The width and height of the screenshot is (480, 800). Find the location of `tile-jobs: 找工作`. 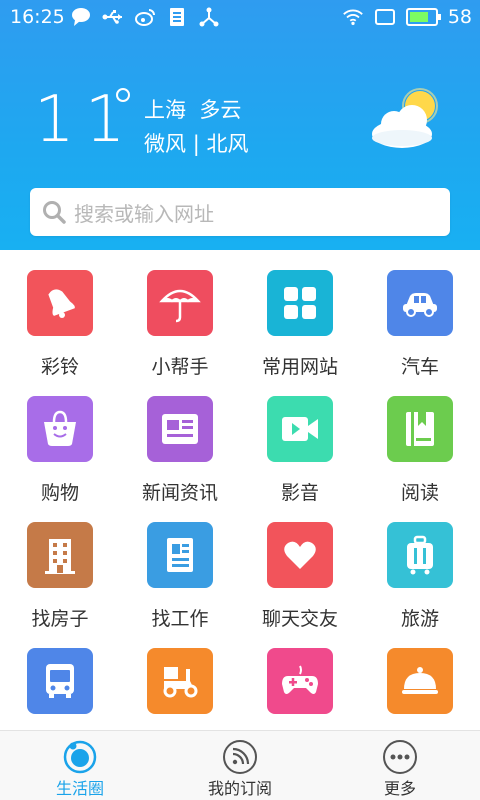

tile-jobs: 找工作 is located at coordinates (180, 566).